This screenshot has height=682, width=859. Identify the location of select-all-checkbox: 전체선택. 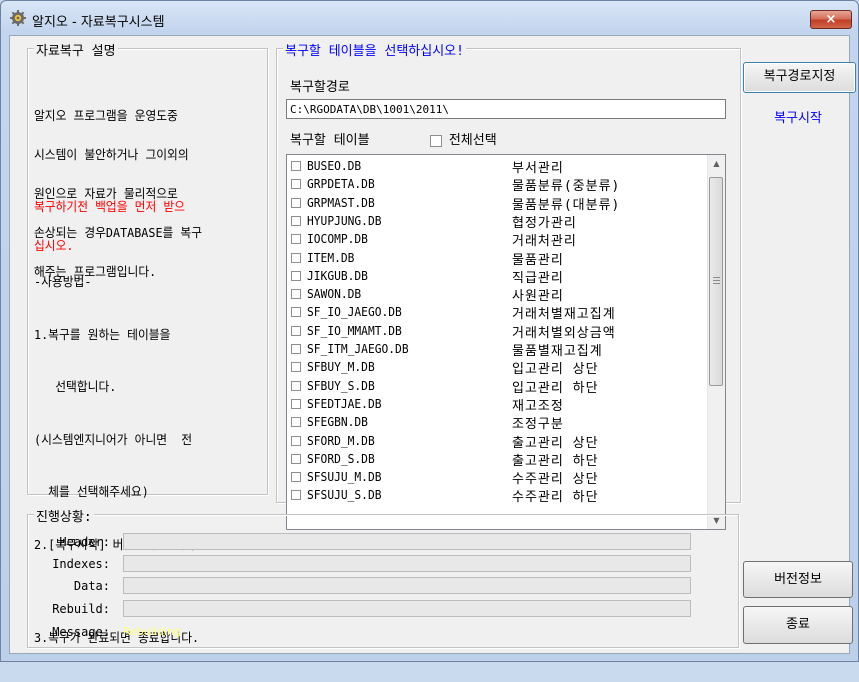
(463, 138).